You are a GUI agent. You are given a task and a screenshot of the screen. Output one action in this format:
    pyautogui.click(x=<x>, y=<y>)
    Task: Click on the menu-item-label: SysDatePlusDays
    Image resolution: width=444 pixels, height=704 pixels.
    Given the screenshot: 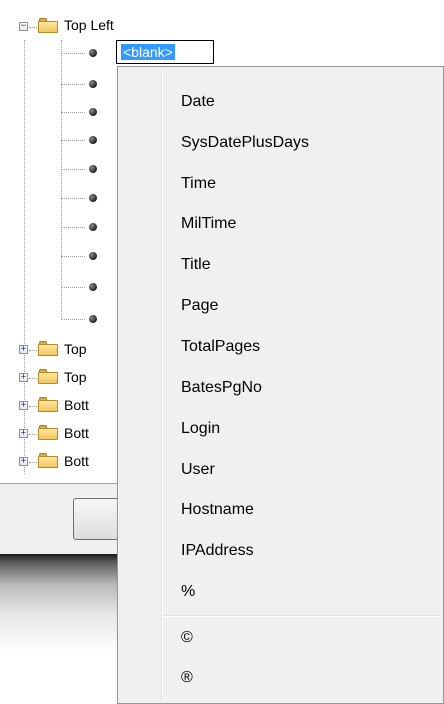 What is the action you would take?
    pyautogui.click(x=245, y=142)
    